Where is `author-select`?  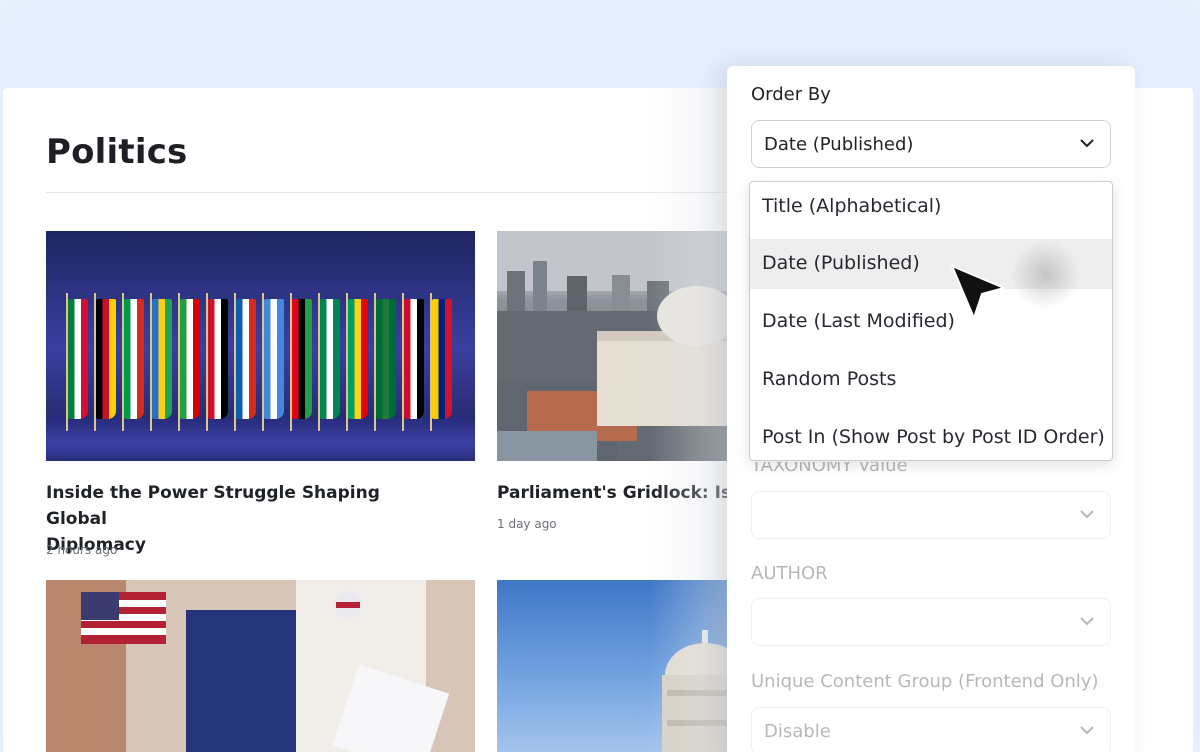
author-select is located at coordinates (931, 622).